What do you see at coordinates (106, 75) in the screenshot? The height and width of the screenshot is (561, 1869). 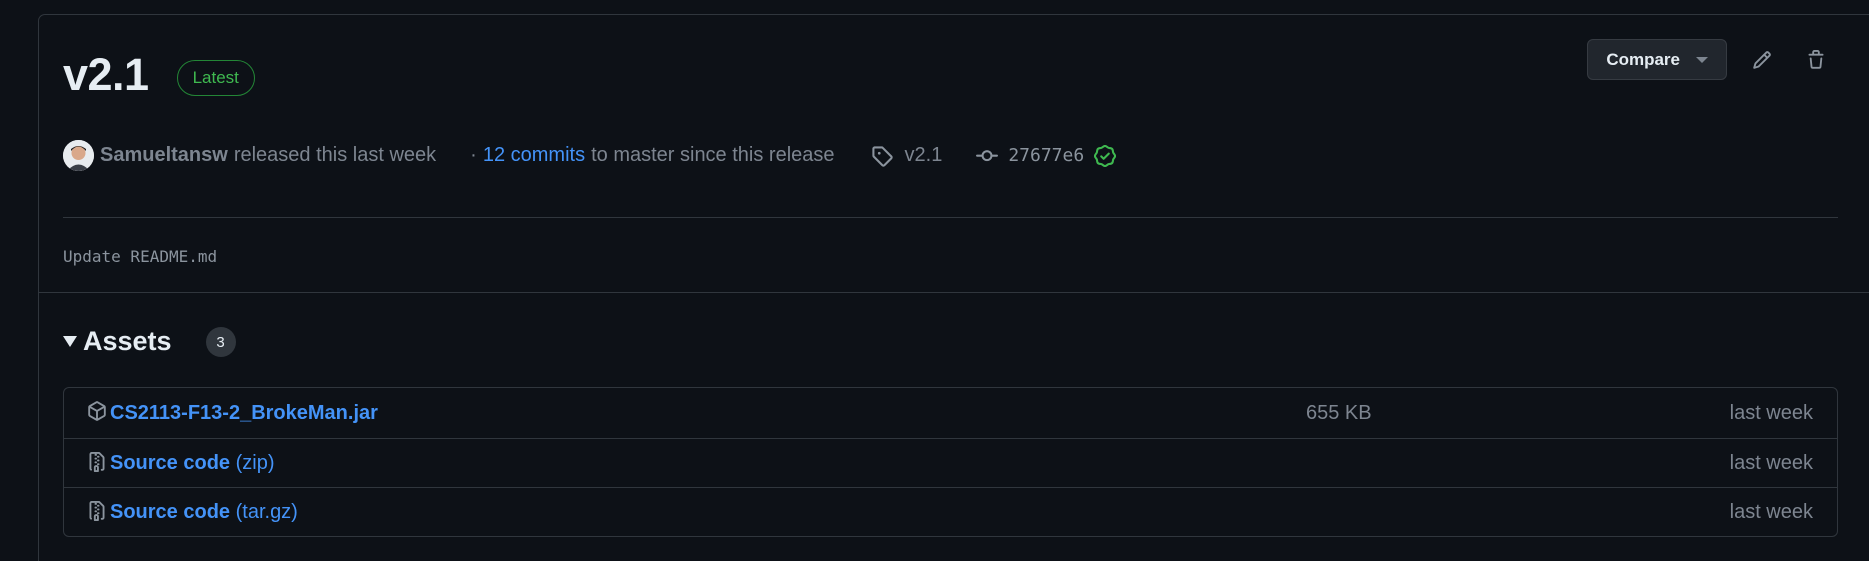 I see `release-title: v2.1` at bounding box center [106, 75].